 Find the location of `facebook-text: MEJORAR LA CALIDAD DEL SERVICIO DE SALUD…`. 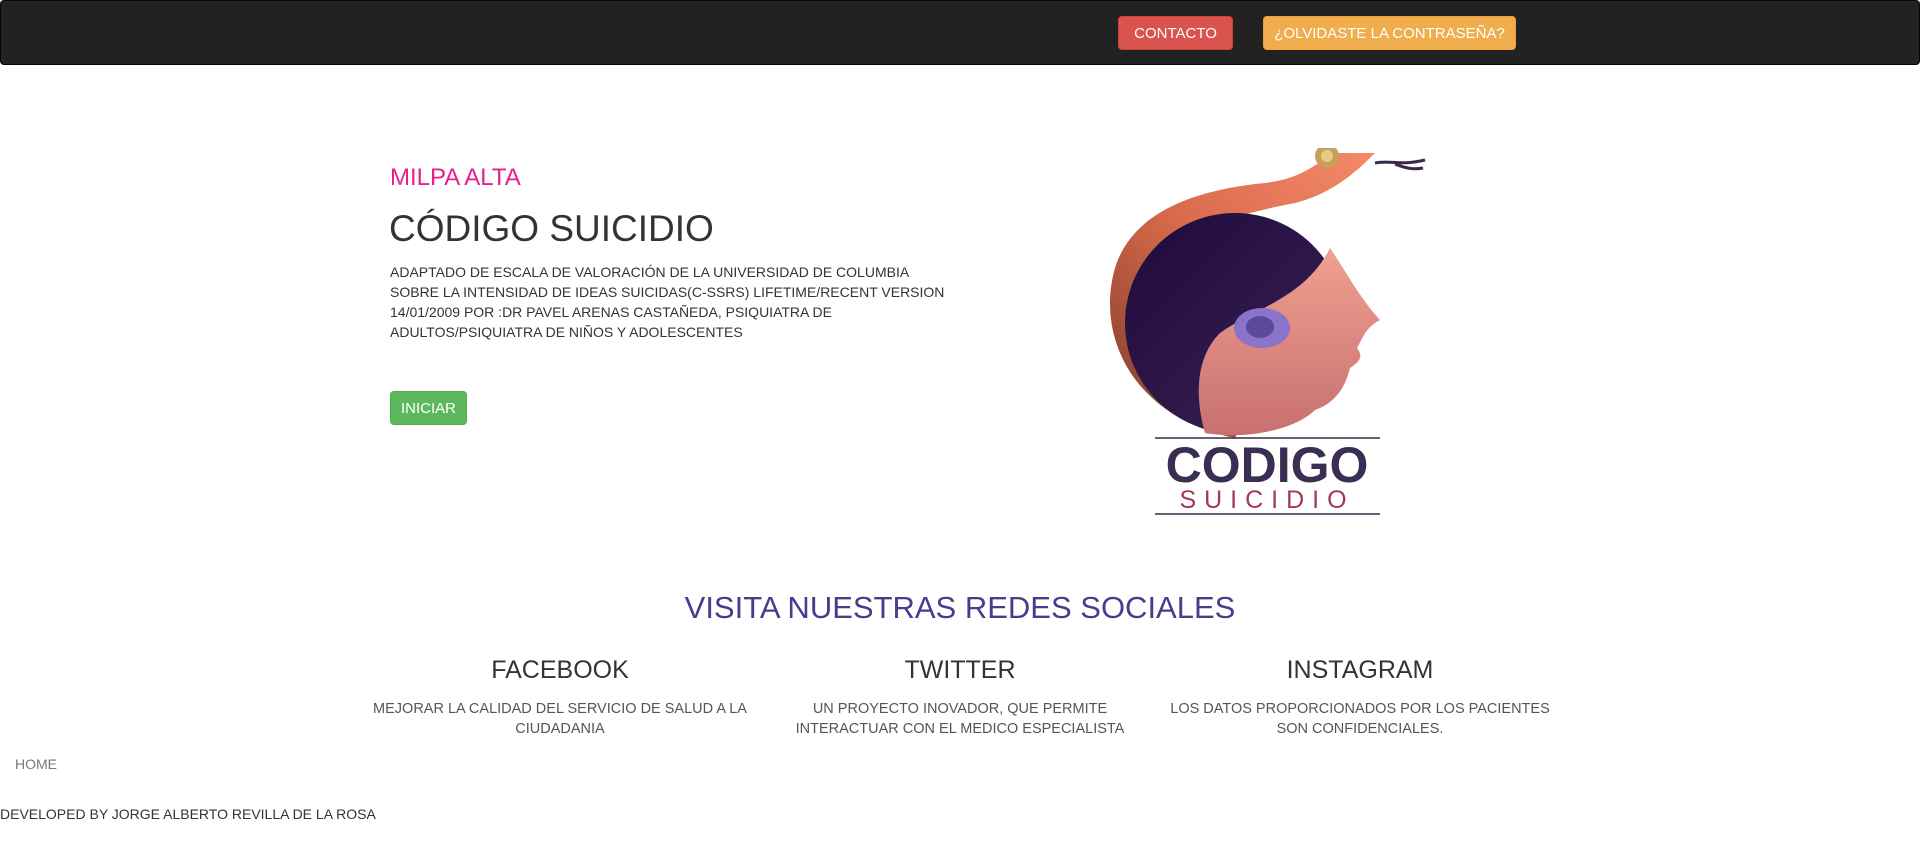

facebook-text: MEJORAR LA CALIDAD DEL SERVICIO DE SALUD… is located at coordinates (560, 719).